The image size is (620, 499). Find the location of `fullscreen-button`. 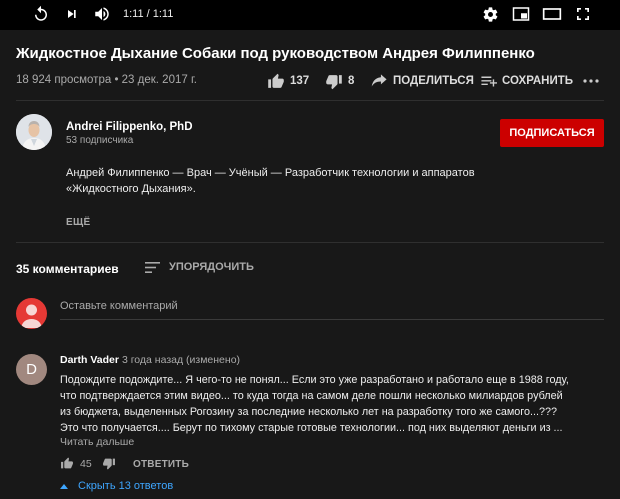

fullscreen-button is located at coordinates (583, 14).